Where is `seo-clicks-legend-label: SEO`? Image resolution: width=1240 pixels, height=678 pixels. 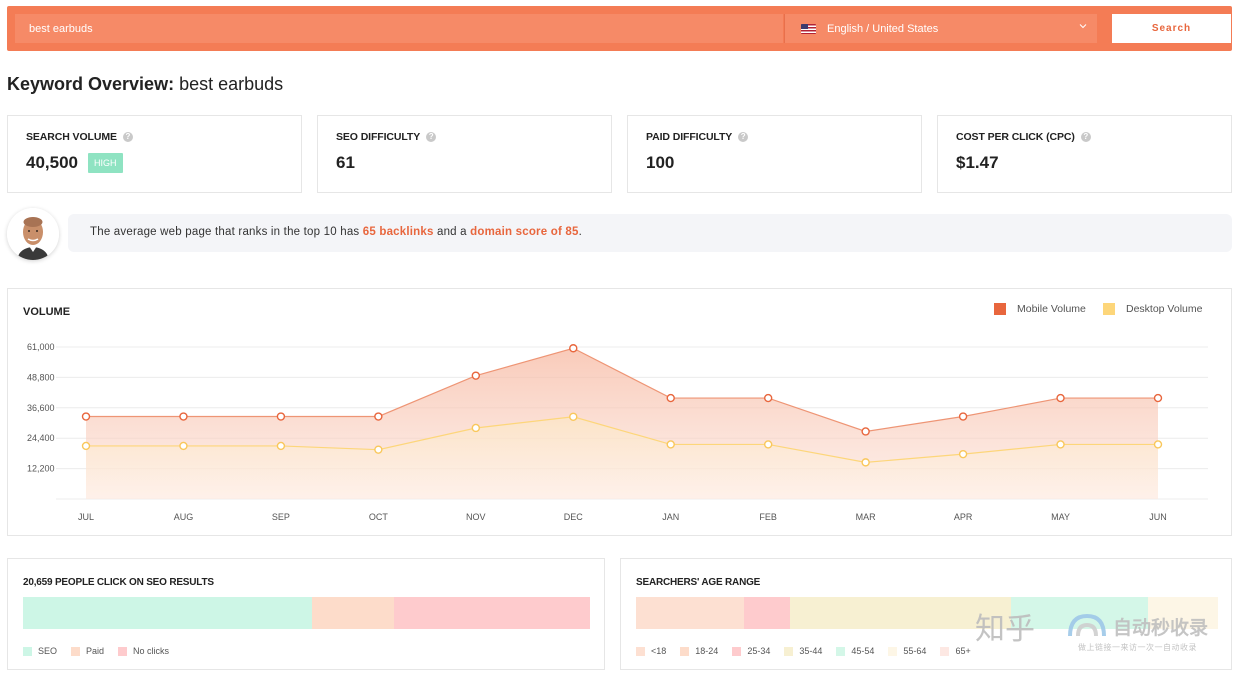
seo-clicks-legend-label: SEO is located at coordinates (48, 651).